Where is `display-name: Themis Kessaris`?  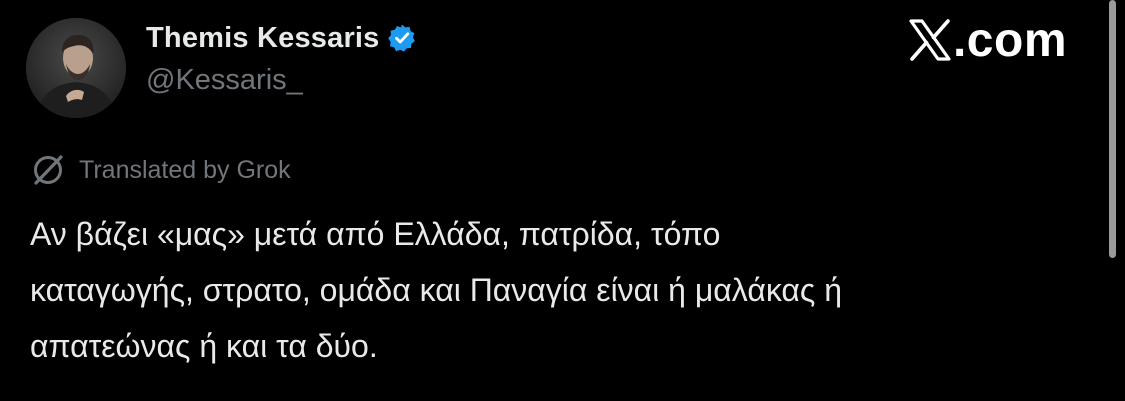 display-name: Themis Kessaris is located at coordinates (263, 38).